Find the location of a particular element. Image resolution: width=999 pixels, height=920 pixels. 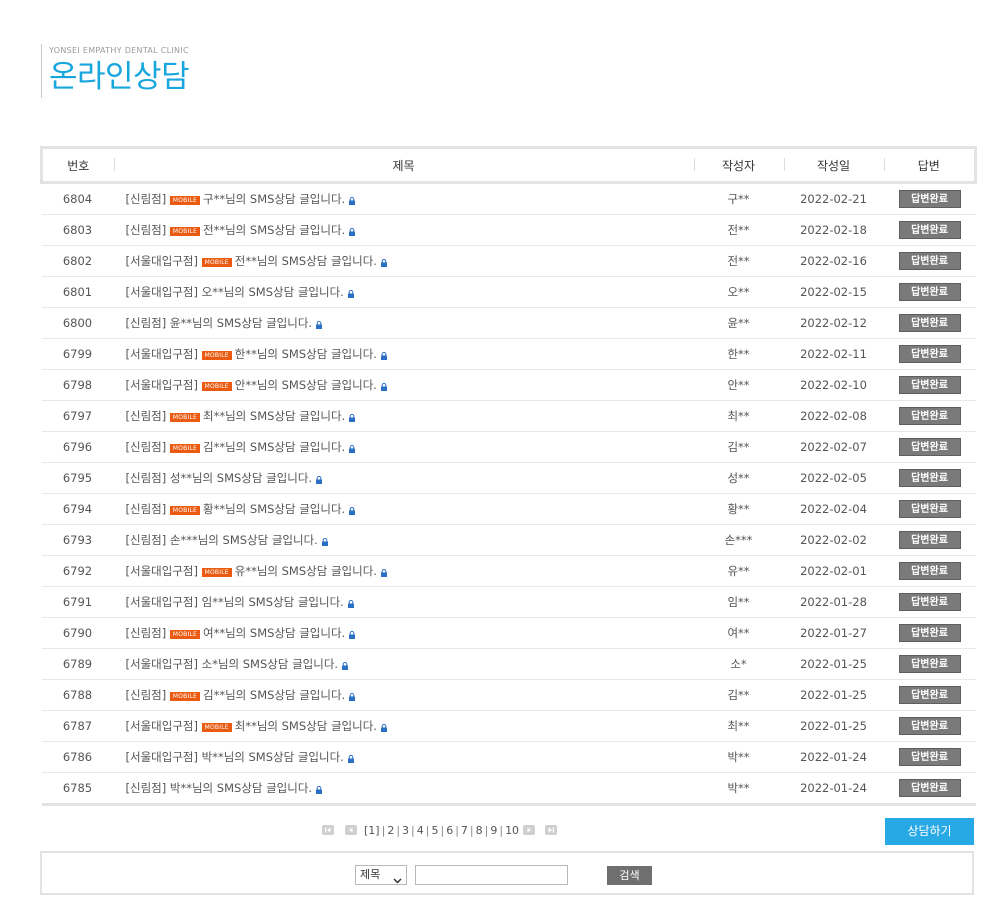

search-input is located at coordinates (491, 875).